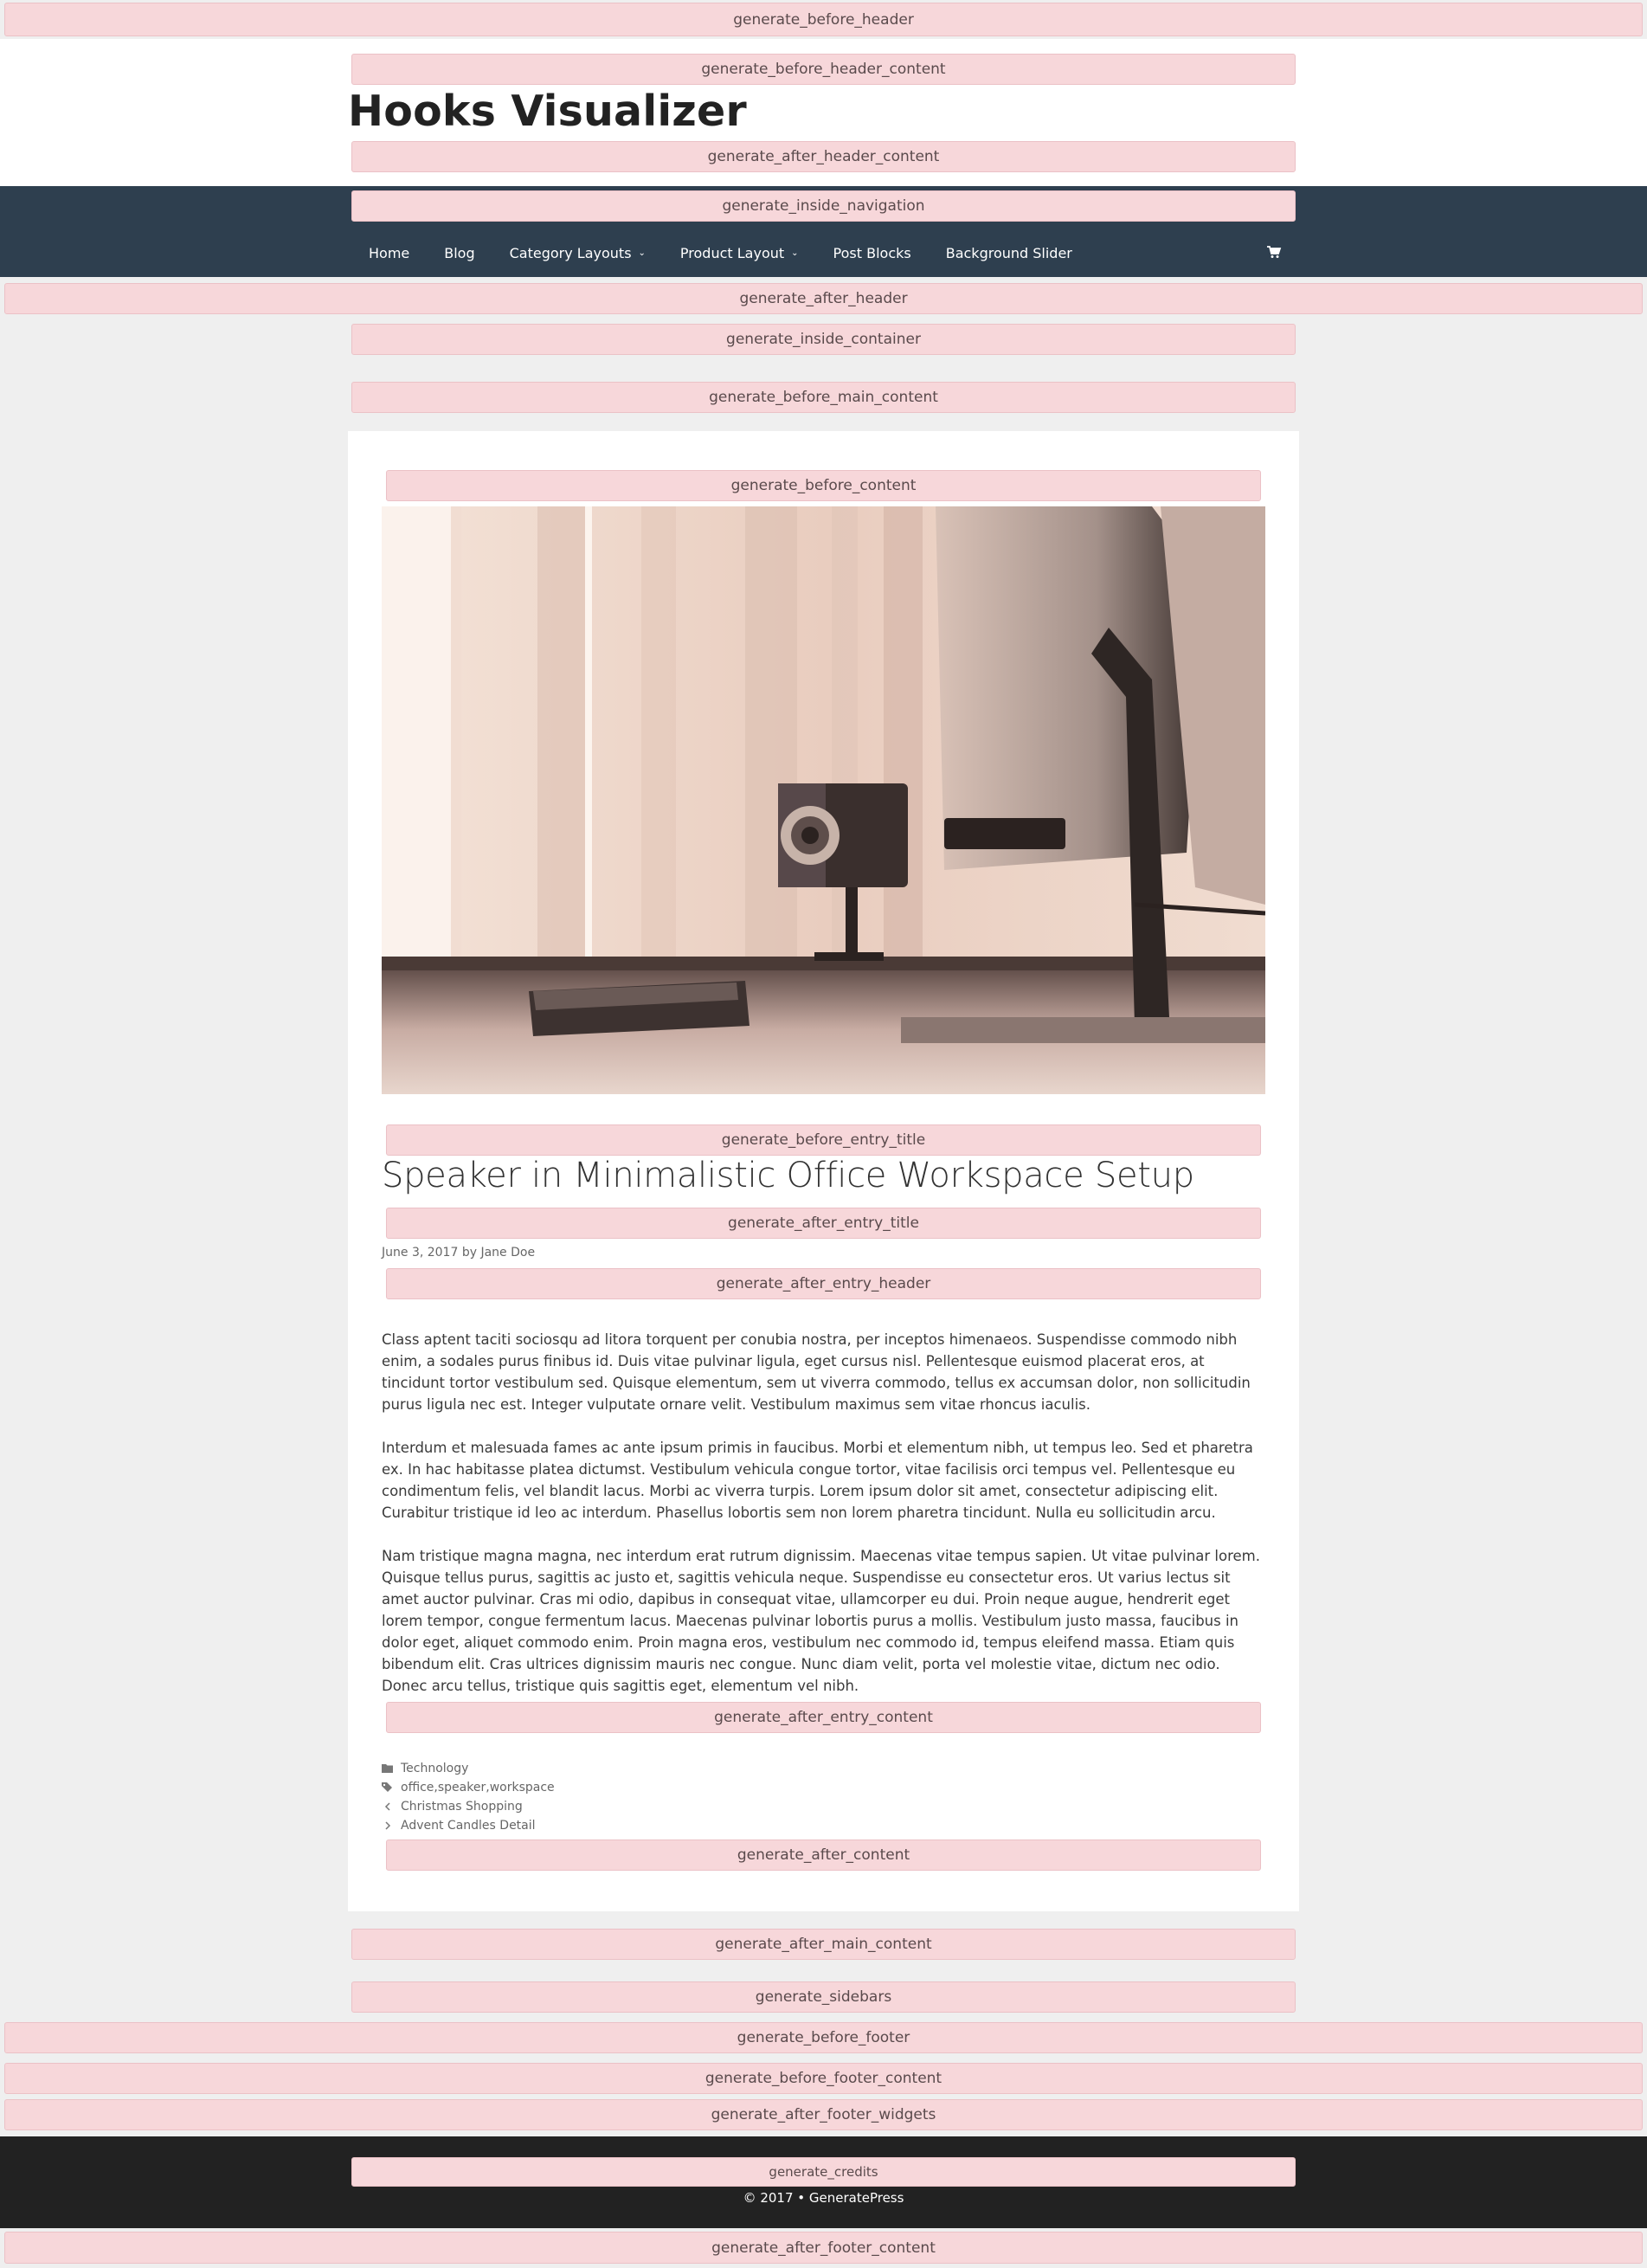 This screenshot has width=1647, height=2268. What do you see at coordinates (1274, 252) in the screenshot?
I see `shopping-cart-icon` at bounding box center [1274, 252].